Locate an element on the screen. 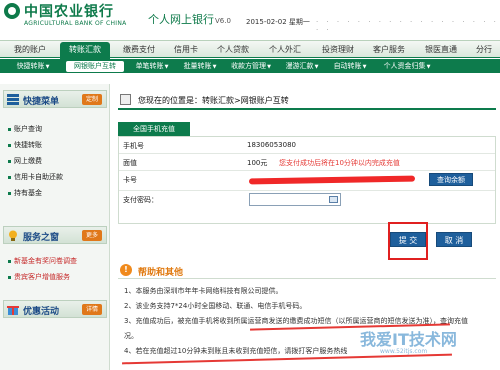 The height and width of the screenshot is (370, 500). gift-icon is located at coordinates (13, 310).